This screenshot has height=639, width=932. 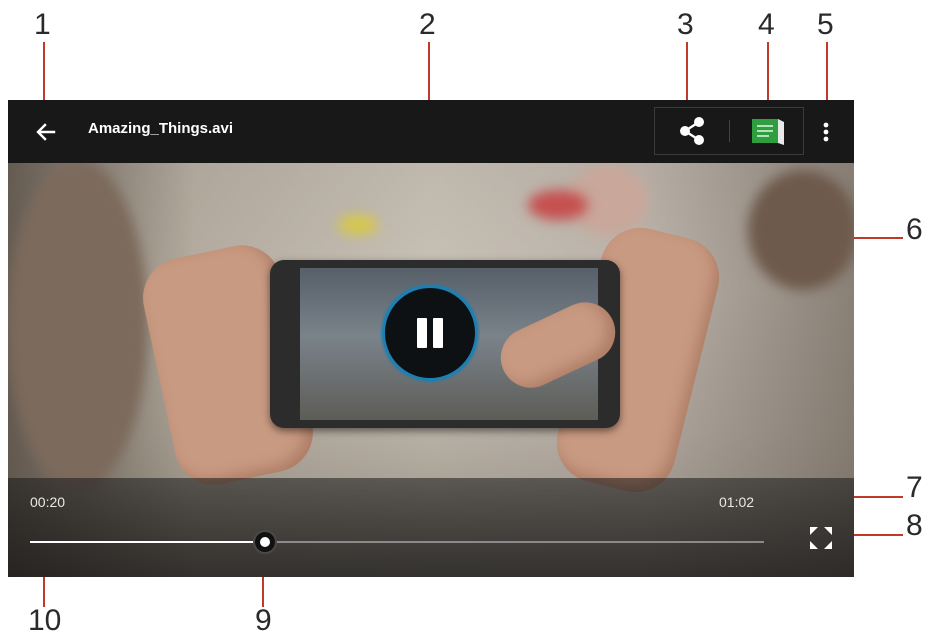 What do you see at coordinates (685, 24) in the screenshot?
I see `callout-3: 3` at bounding box center [685, 24].